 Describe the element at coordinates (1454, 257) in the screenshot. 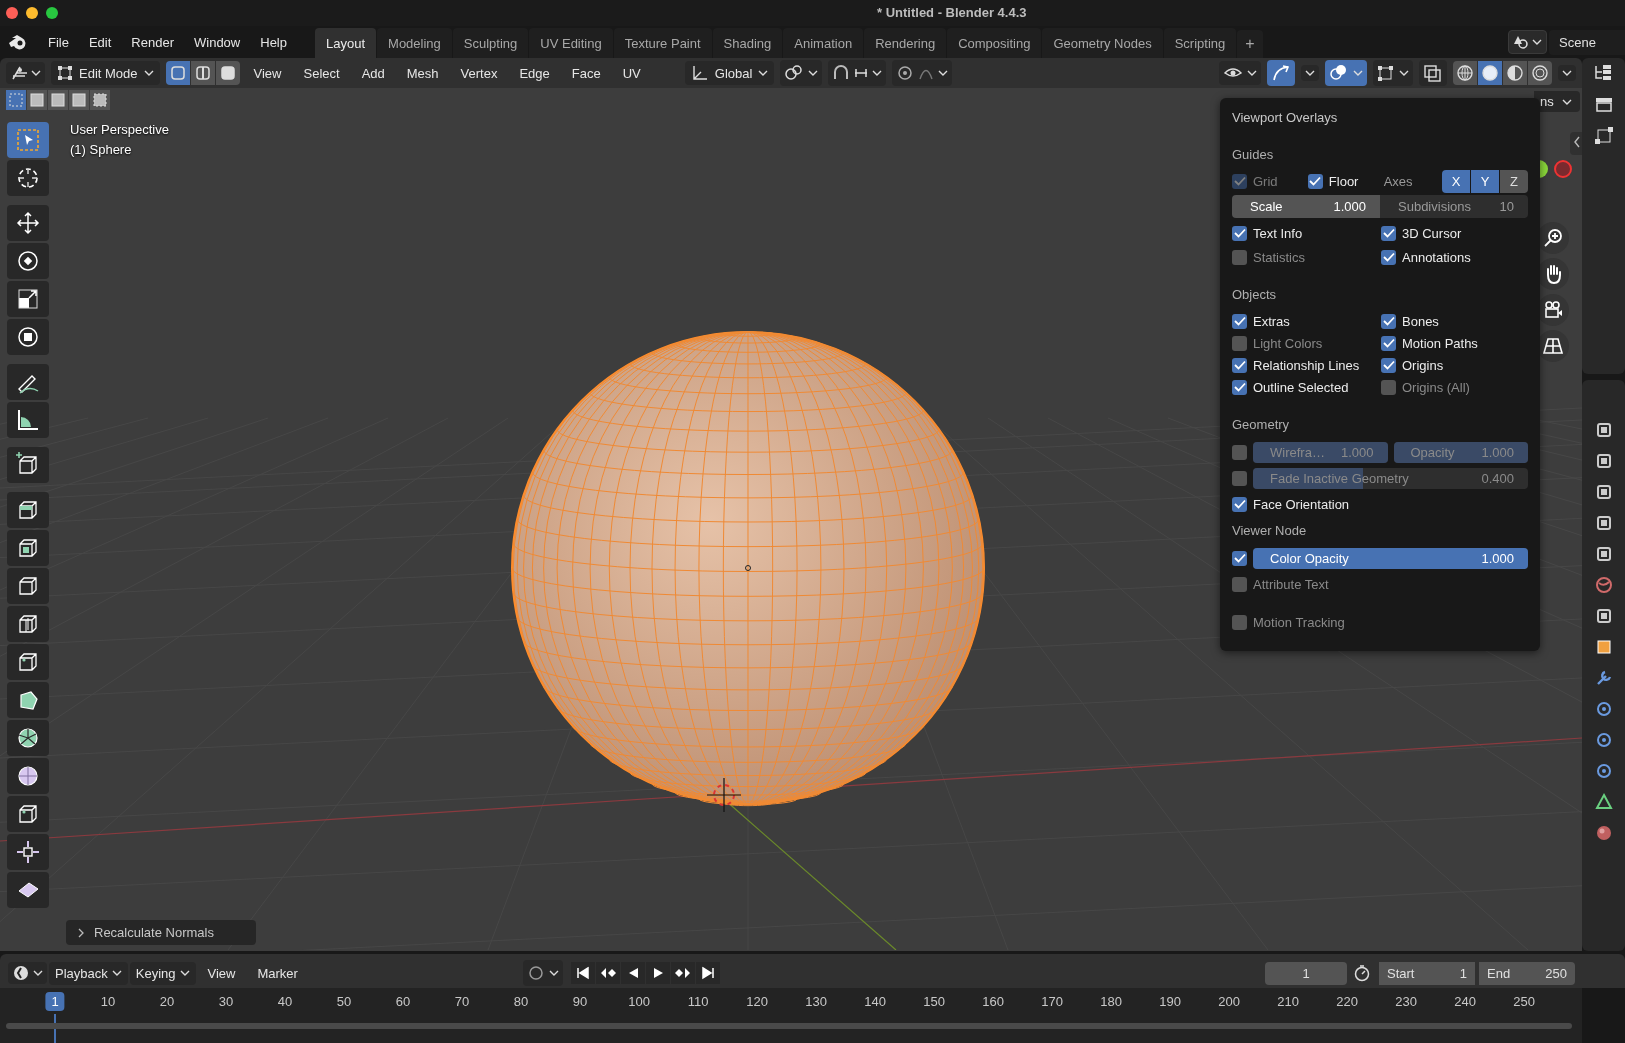

I see `overlay-checkbox: Annotations` at that location.